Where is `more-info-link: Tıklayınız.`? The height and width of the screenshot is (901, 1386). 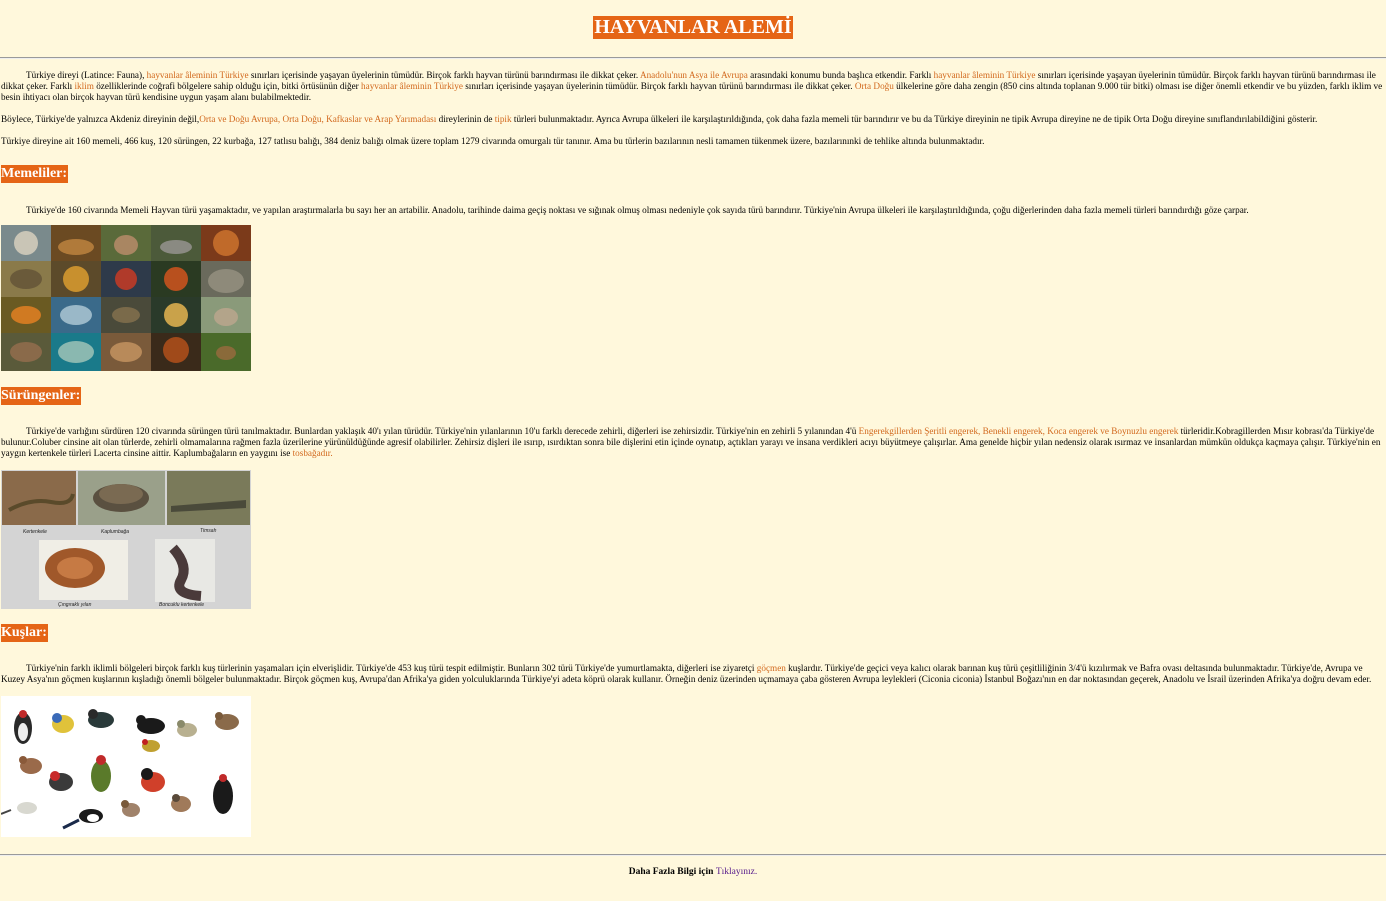 more-info-link: Tıklayınız. is located at coordinates (736, 872).